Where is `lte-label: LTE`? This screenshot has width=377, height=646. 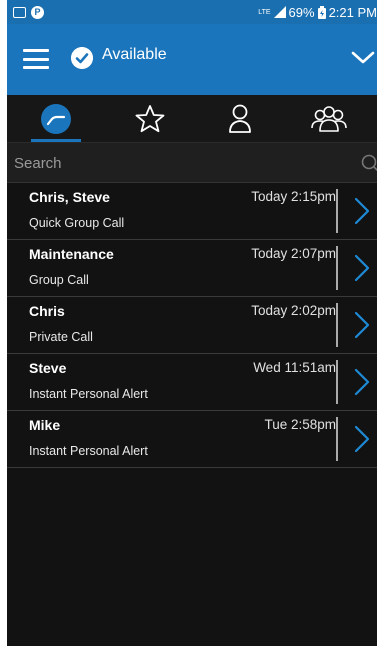
lte-label: LTE is located at coordinates (264, 12).